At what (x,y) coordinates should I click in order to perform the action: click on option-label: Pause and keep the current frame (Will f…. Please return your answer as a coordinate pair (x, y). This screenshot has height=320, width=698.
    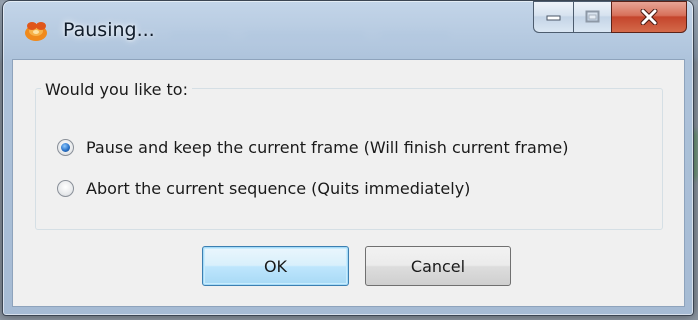
    Looking at the image, I should click on (327, 147).